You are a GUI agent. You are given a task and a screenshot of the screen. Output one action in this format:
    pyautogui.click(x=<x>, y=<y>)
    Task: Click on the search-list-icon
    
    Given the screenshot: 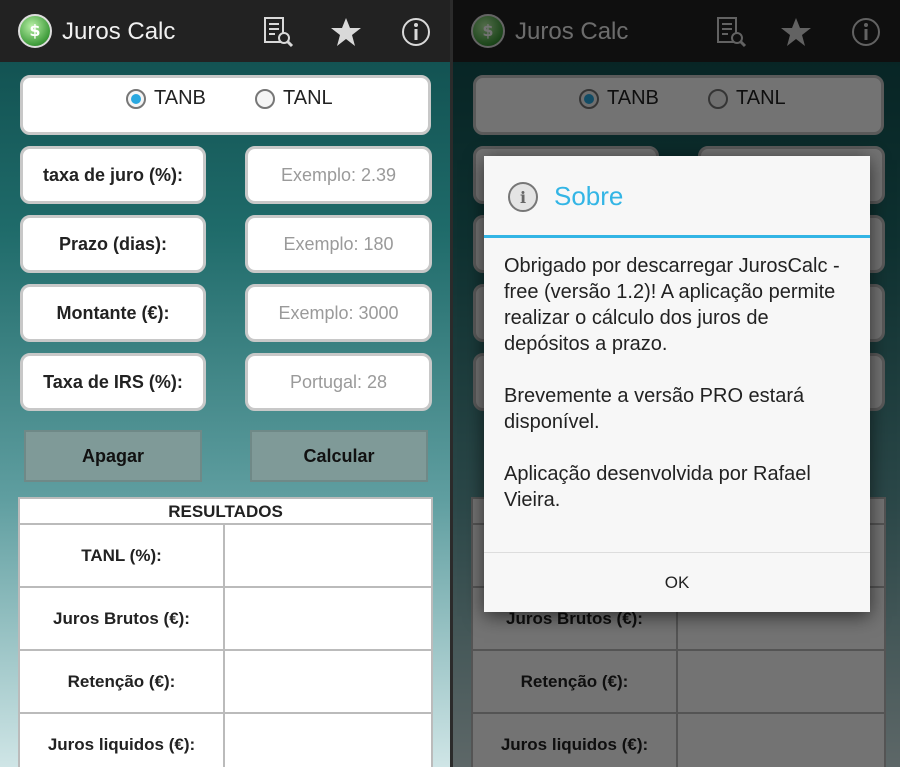 What is the action you would take?
    pyautogui.click(x=278, y=32)
    